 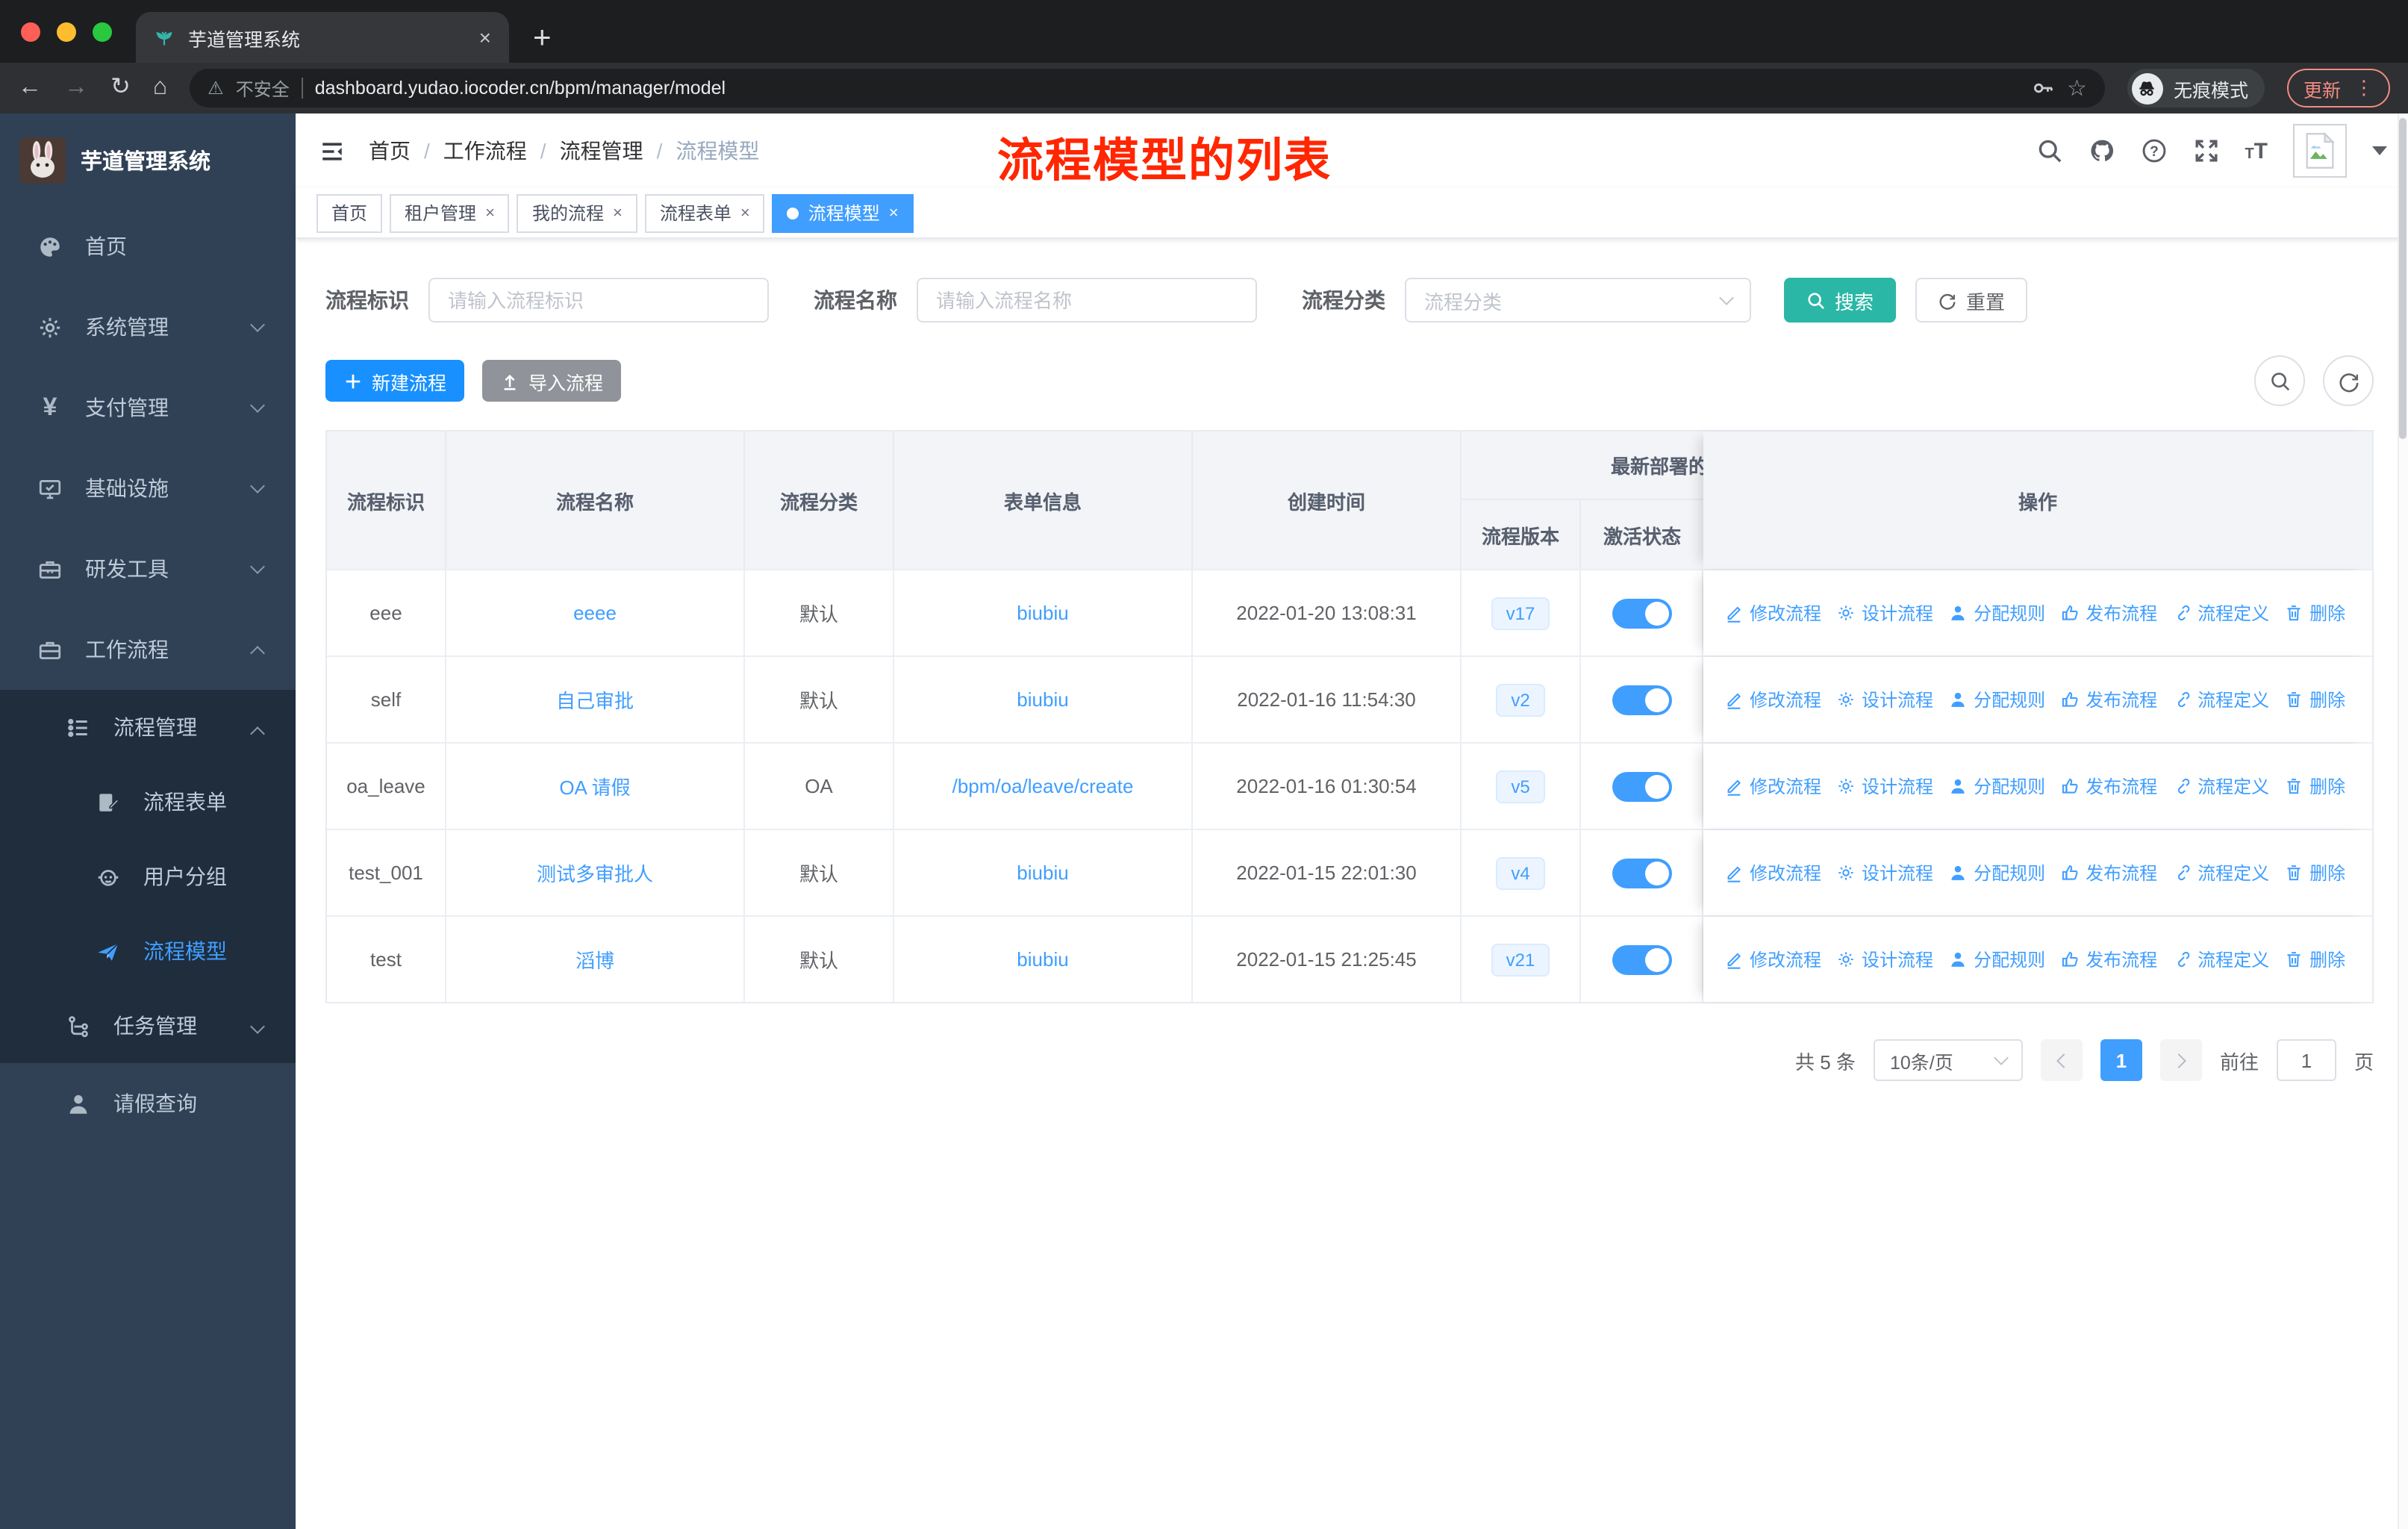 What do you see at coordinates (2403, 821) in the screenshot?
I see `page-scrollbar` at bounding box center [2403, 821].